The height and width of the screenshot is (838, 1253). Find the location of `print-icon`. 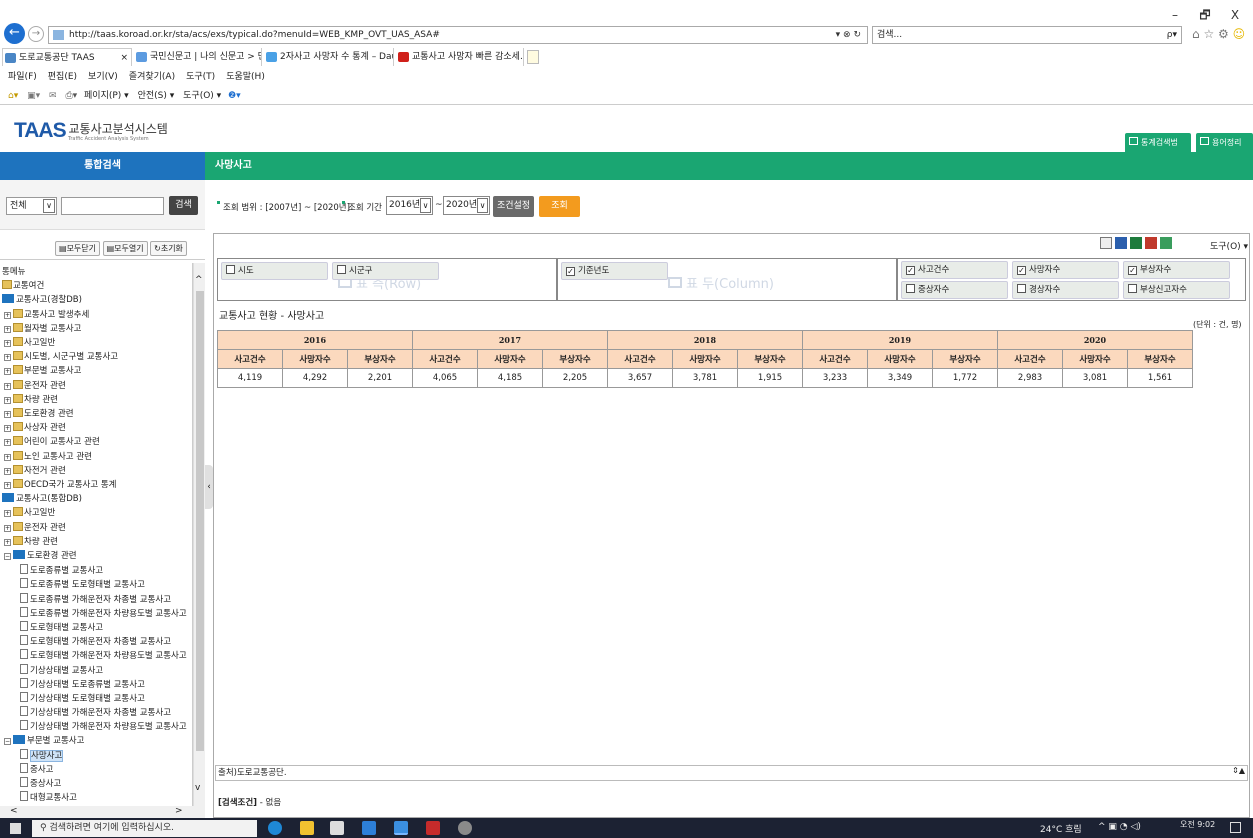

print-icon is located at coordinates (1106, 243).